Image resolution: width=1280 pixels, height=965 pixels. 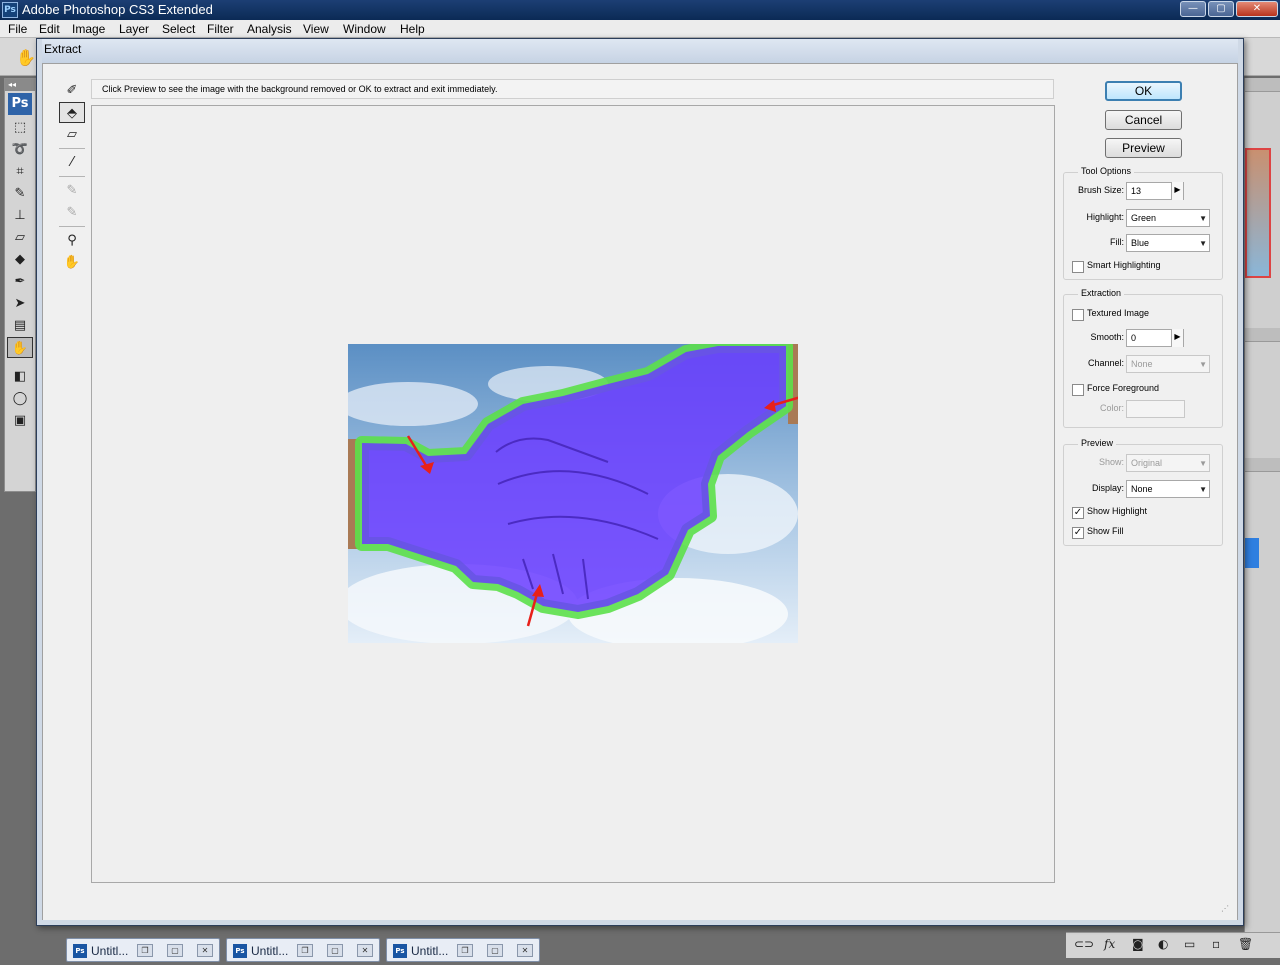 I want to click on quick-mask-icon: ◯, so click(x=20, y=398).